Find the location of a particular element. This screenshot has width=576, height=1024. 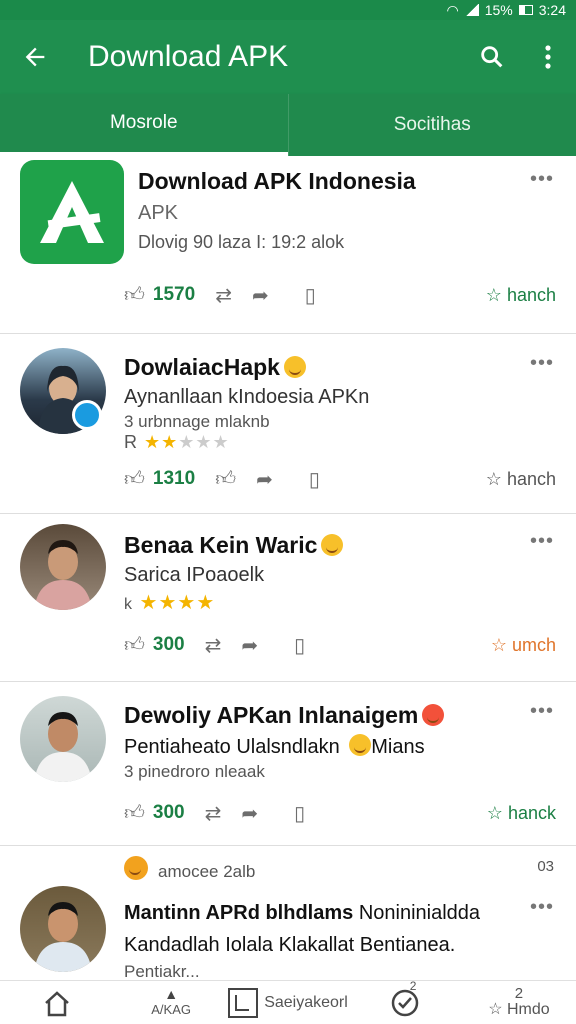

nav-label: A/KAG is located at coordinates (171, 1009).